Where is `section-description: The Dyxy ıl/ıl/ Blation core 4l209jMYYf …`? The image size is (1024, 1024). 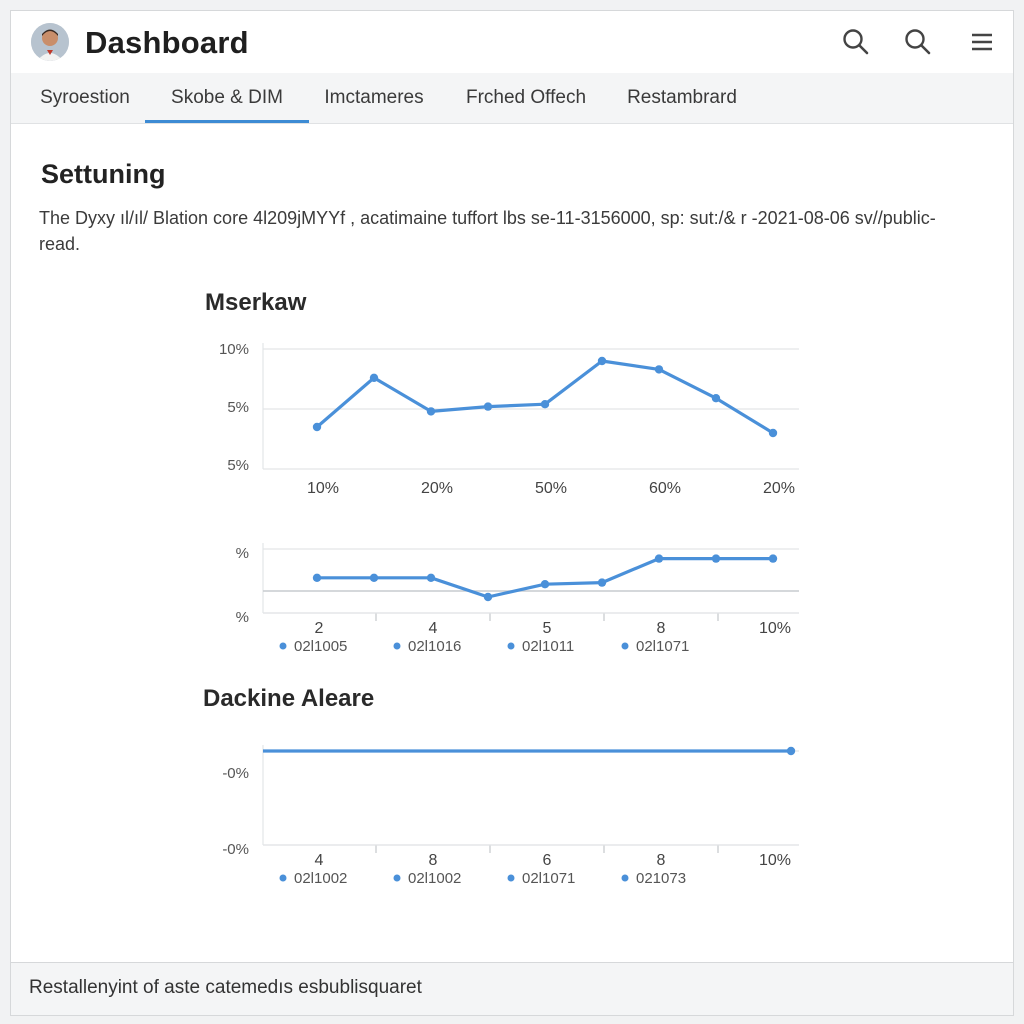 section-description: The Dyxy ıl/ıl/ Blation core 4l209jMYYf … is located at coordinates (487, 231).